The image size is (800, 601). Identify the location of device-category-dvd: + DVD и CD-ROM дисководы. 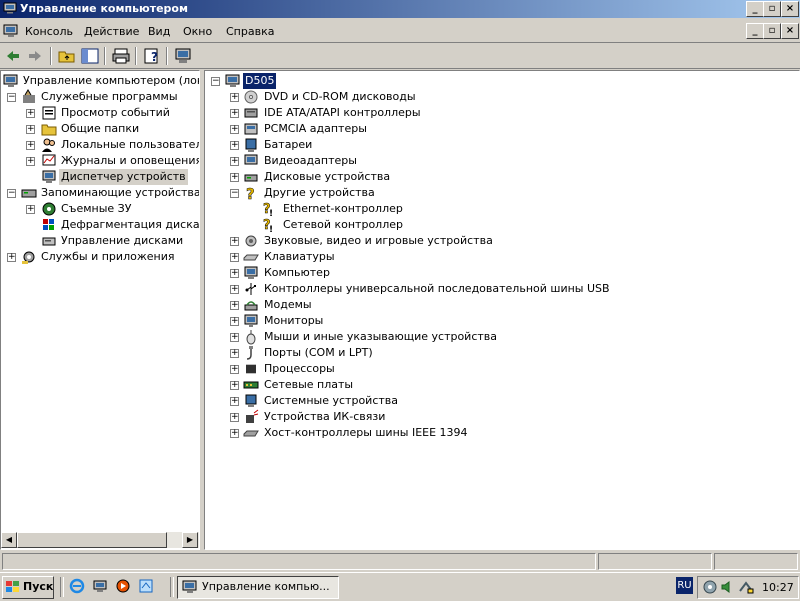
(500, 97).